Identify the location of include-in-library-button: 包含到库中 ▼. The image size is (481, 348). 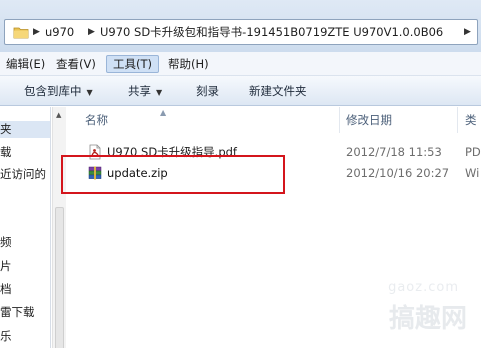
(58, 91).